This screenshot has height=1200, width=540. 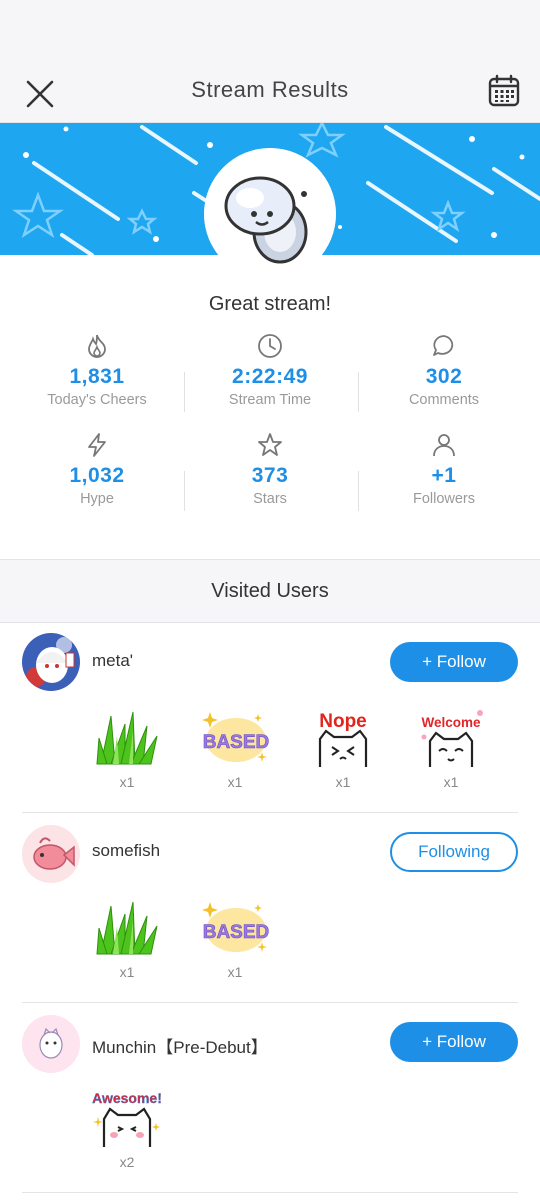 I want to click on sticker-text: Awesome!, so click(x=127, y=1098).